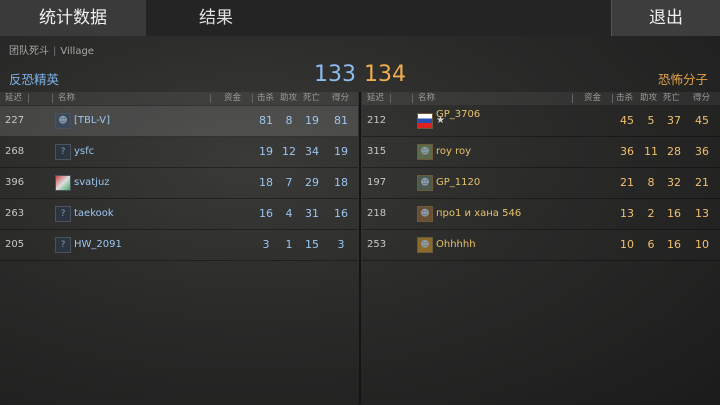 The height and width of the screenshot is (405, 720). Describe the element at coordinates (312, 244) in the screenshot. I see `player-deaths: 15` at that location.